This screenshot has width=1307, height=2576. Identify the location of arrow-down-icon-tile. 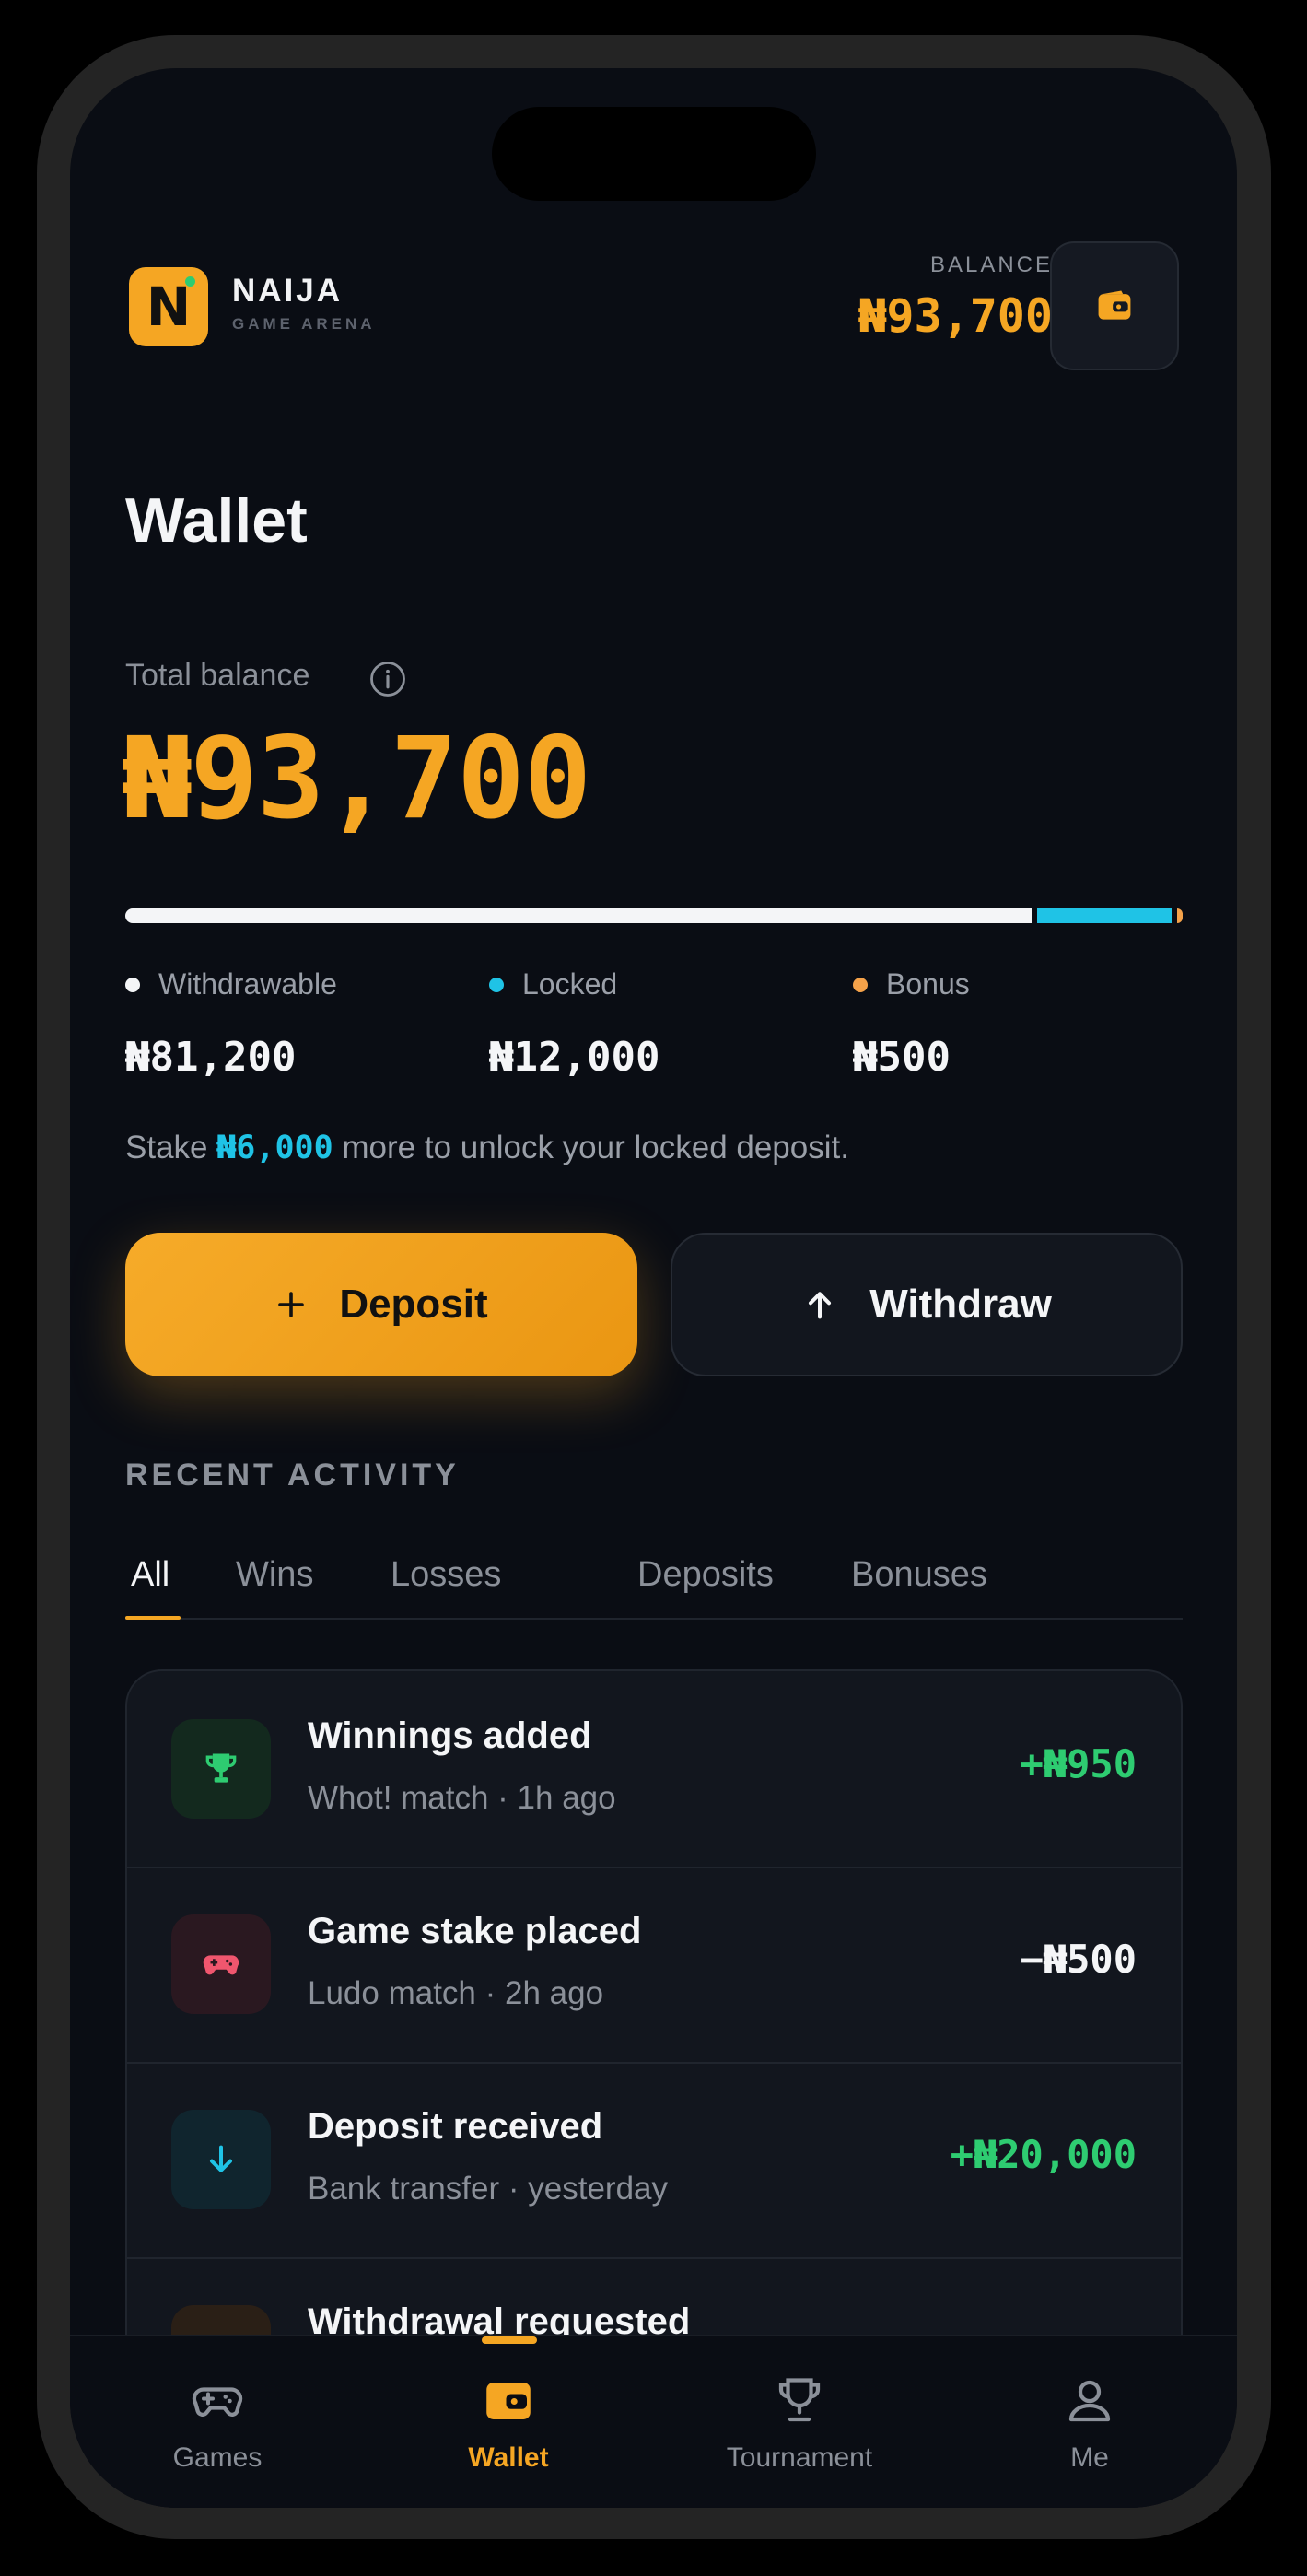
(221, 2159).